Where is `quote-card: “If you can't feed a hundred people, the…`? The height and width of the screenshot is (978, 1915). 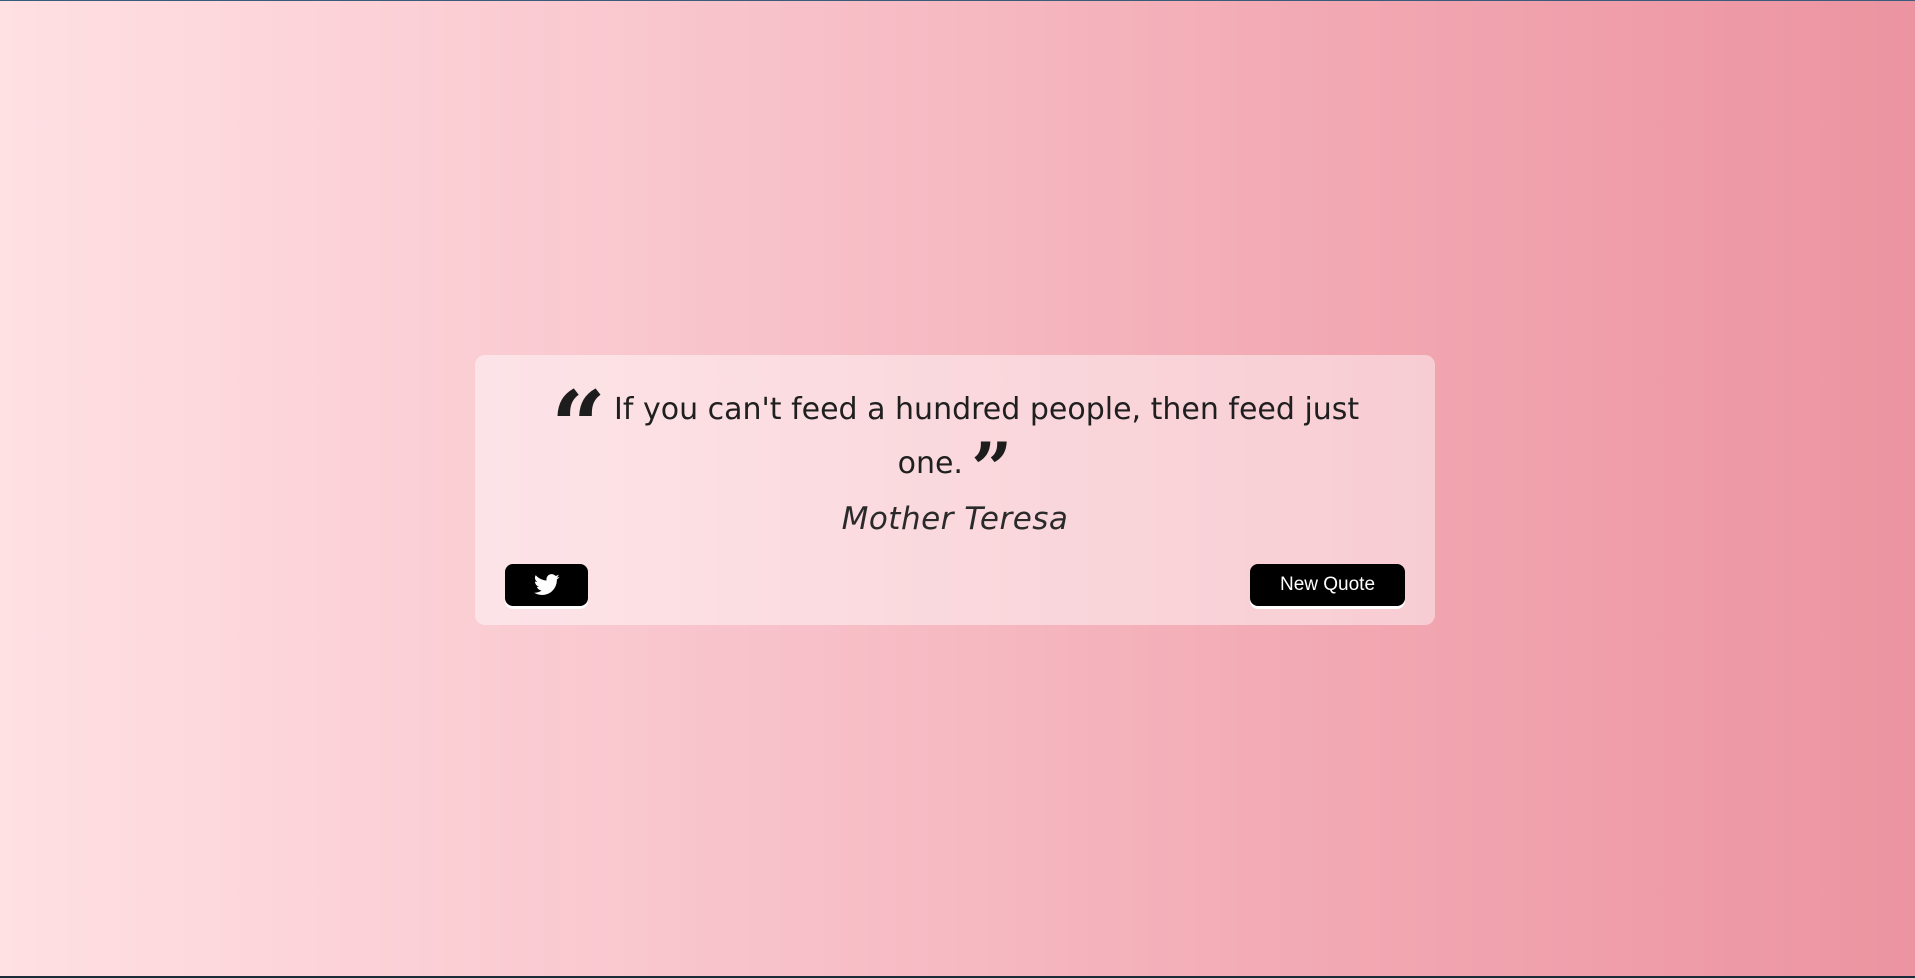
quote-card: “If you can't feed a hundred people, the… is located at coordinates (955, 490).